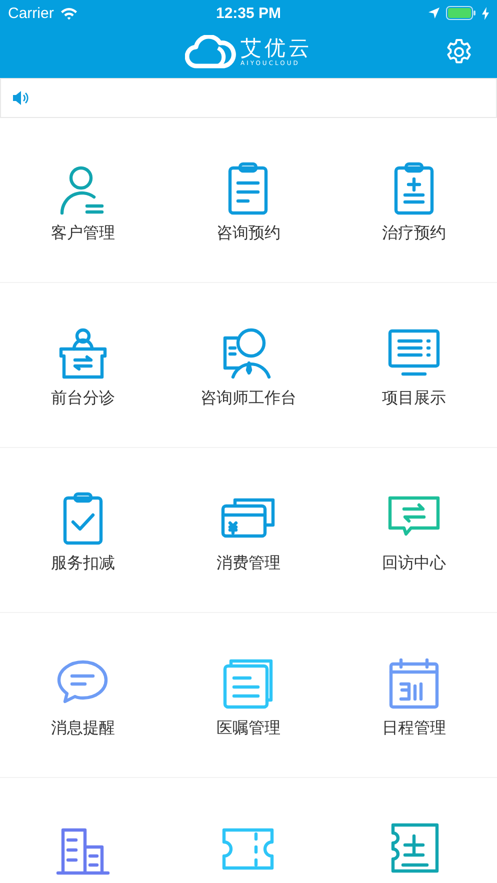 The image size is (497, 883). I want to click on menu-tile: 治疗预约, so click(414, 200).